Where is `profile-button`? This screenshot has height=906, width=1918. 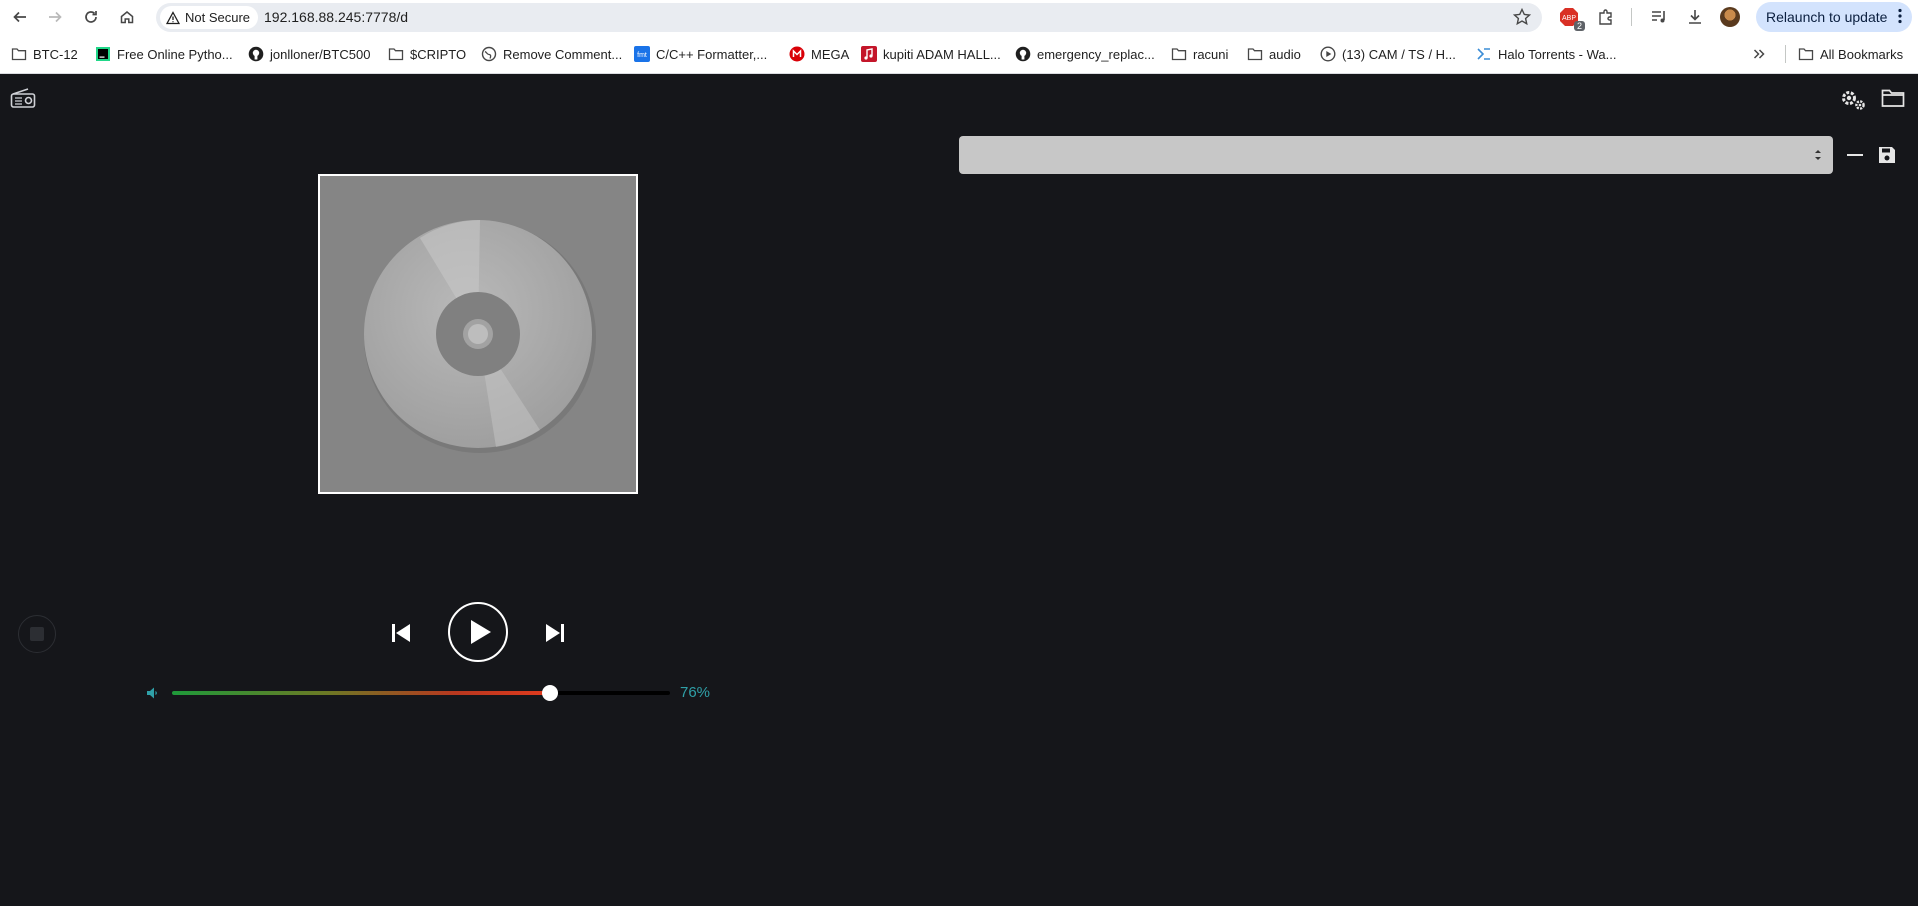 profile-button is located at coordinates (1730, 17).